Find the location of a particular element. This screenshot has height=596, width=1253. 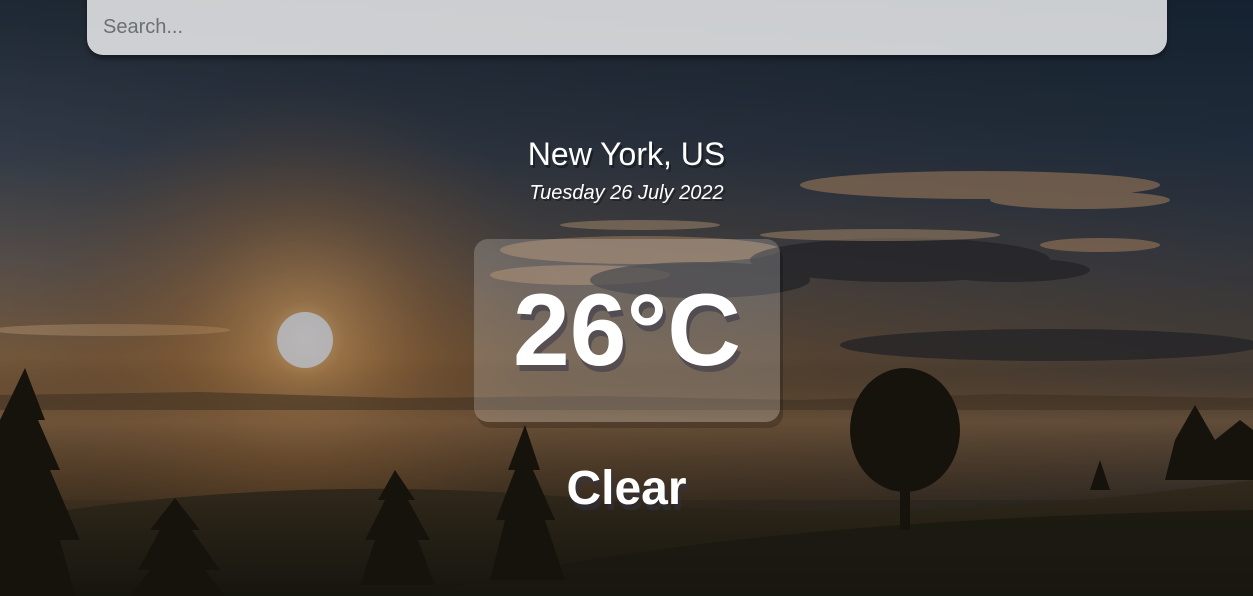

temperature-card: 26°C is located at coordinates (627, 330).